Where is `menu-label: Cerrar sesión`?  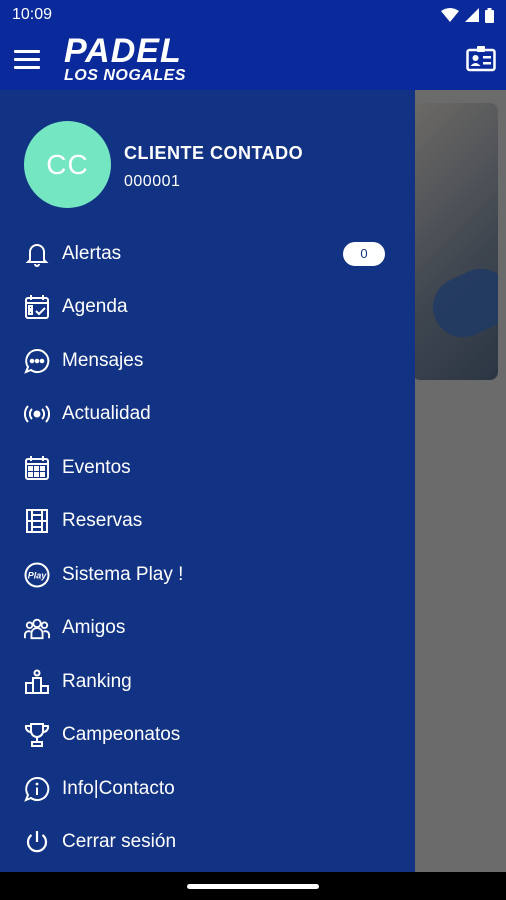 menu-label: Cerrar sesión is located at coordinates (119, 842).